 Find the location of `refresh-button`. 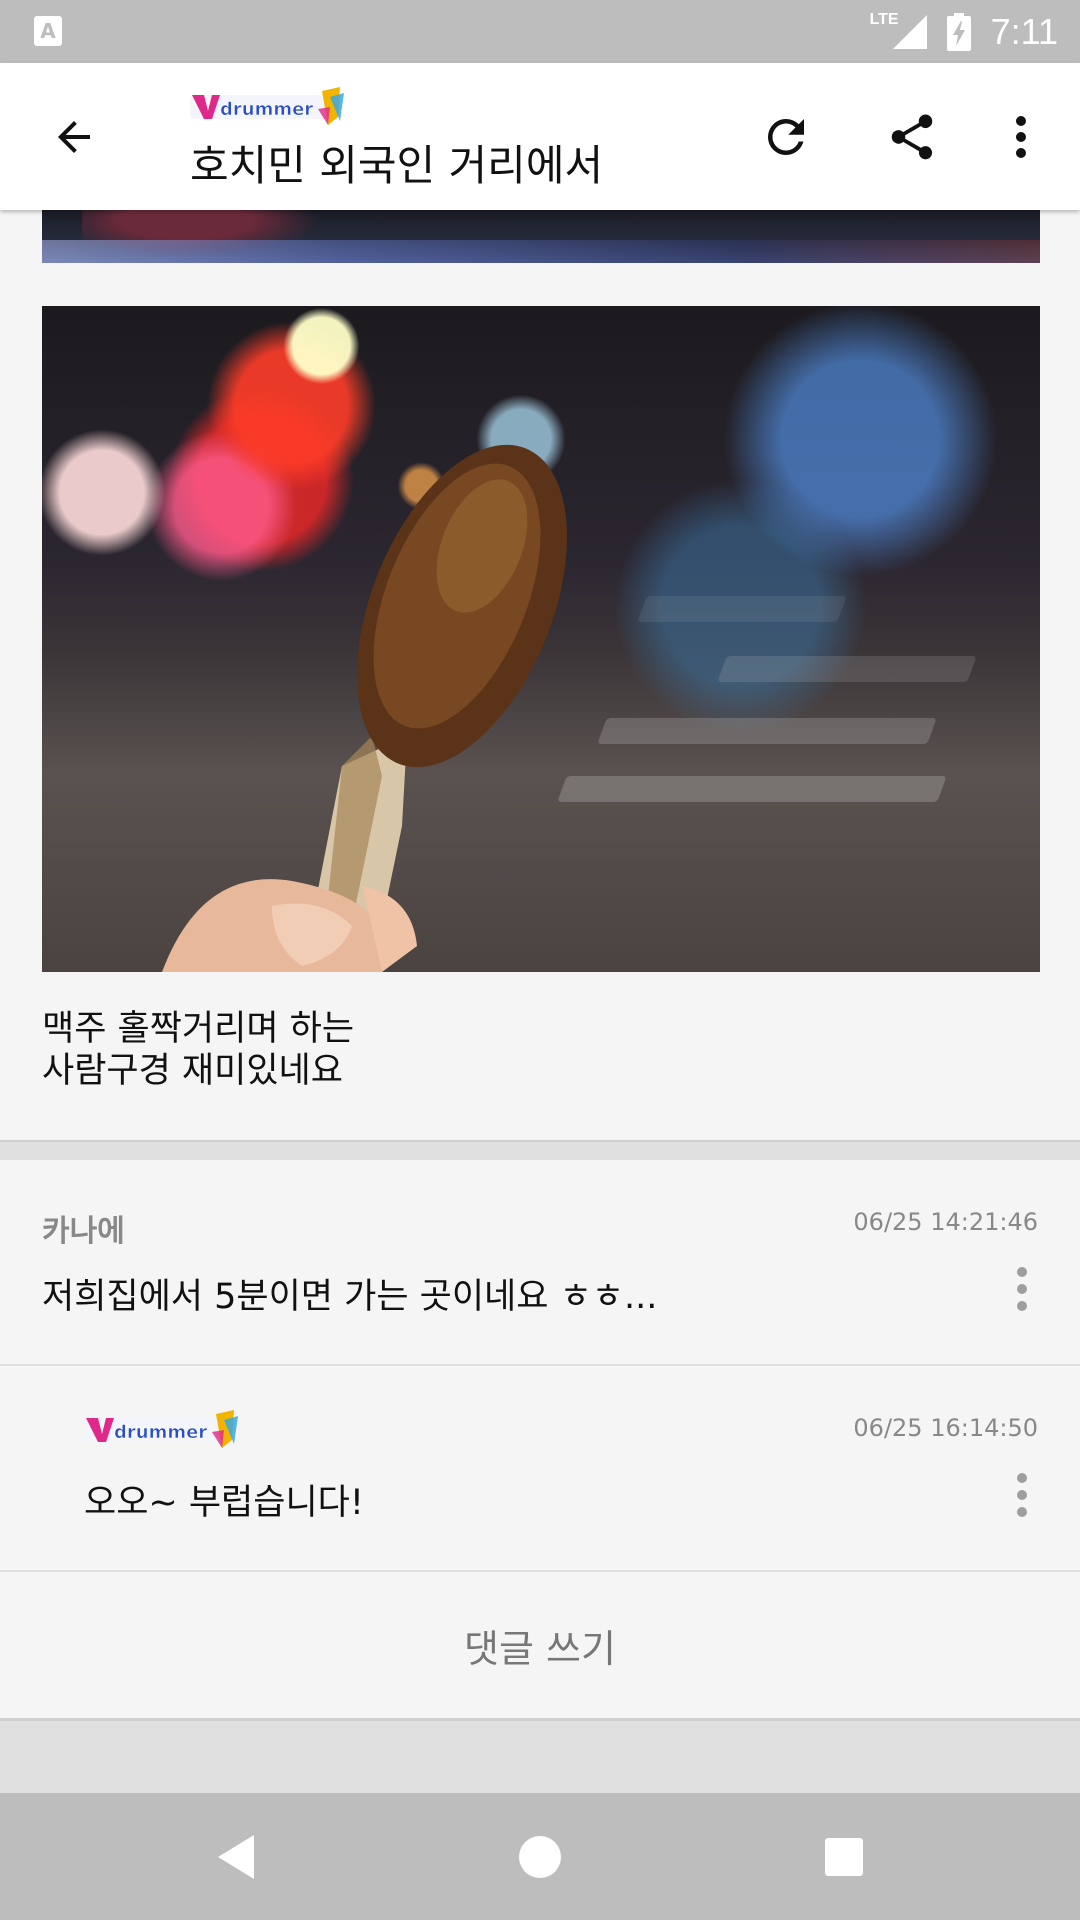

refresh-button is located at coordinates (786, 137).